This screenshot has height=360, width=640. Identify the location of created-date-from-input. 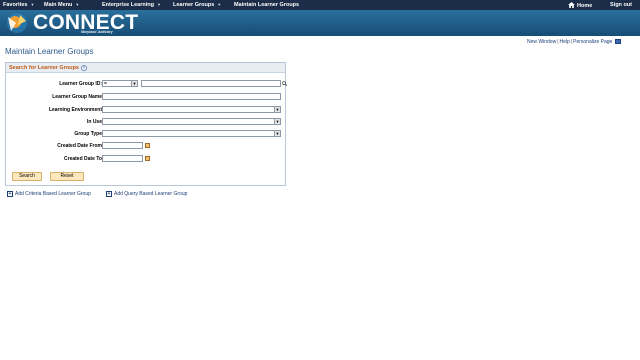
(122, 145).